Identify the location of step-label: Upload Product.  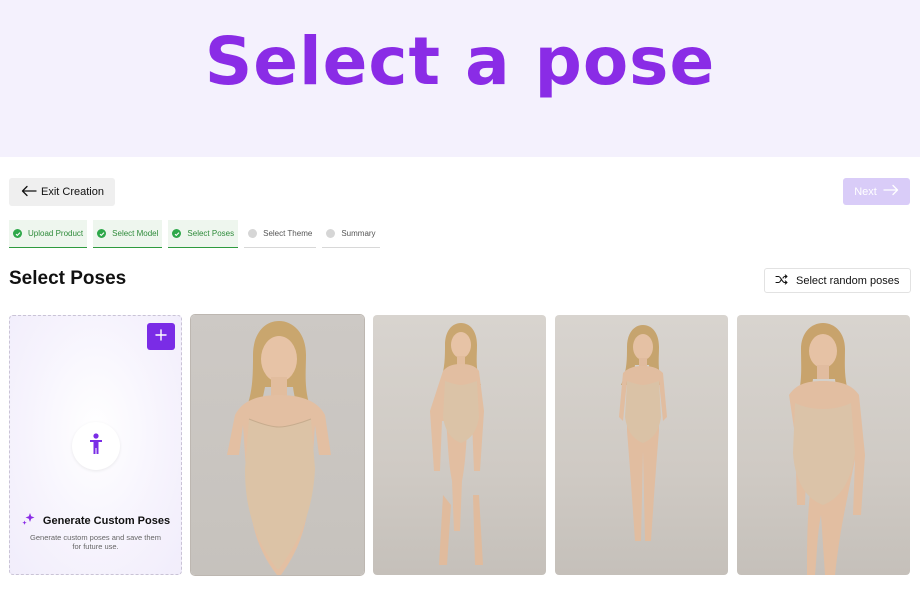
(56, 233).